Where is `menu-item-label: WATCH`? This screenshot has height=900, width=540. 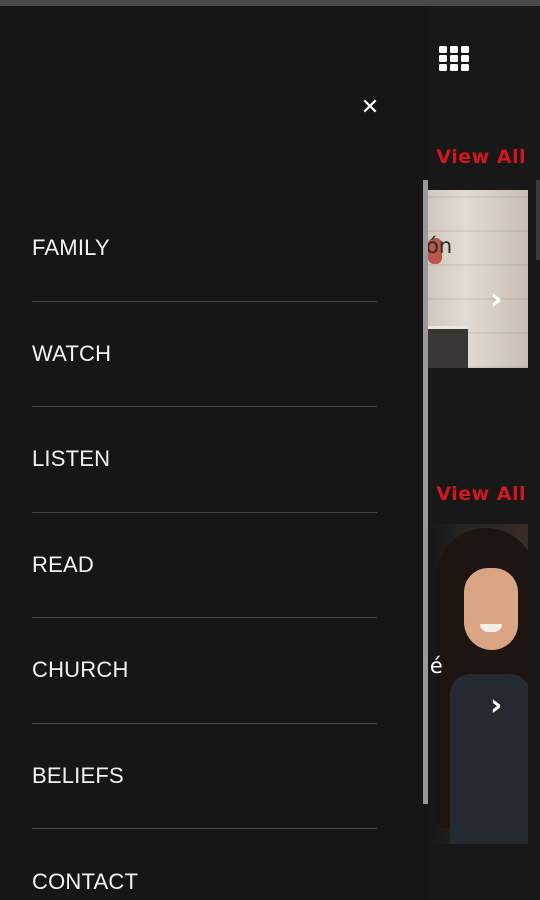
menu-item-label: WATCH is located at coordinates (72, 353).